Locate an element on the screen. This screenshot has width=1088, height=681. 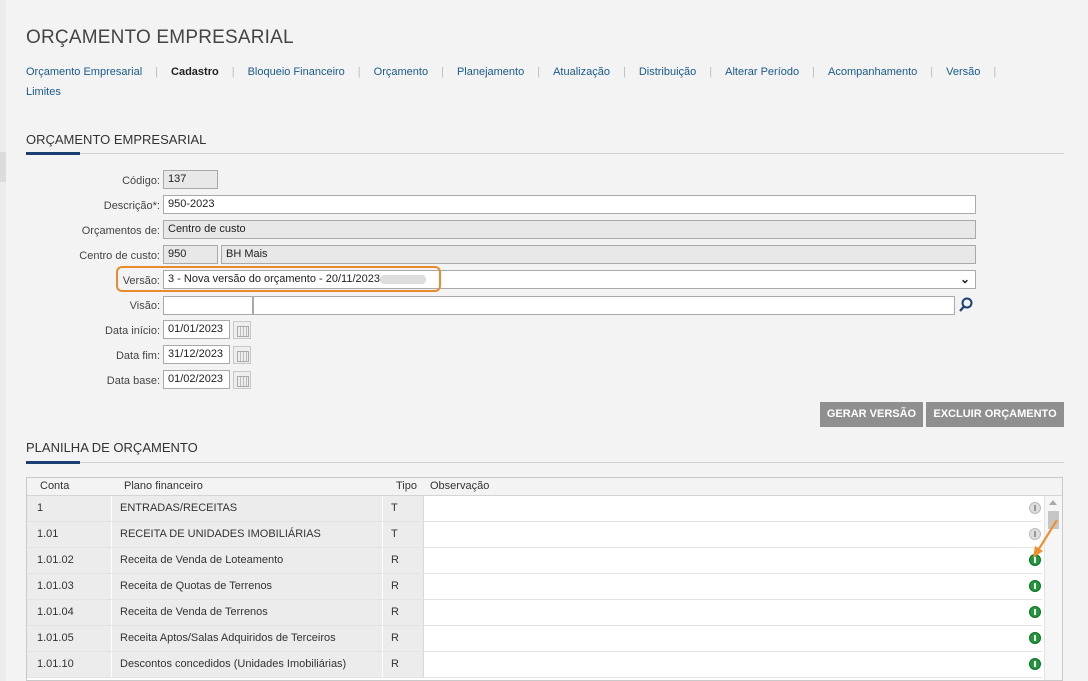
chevron-down-icon: ⌄ is located at coordinates (965, 279).